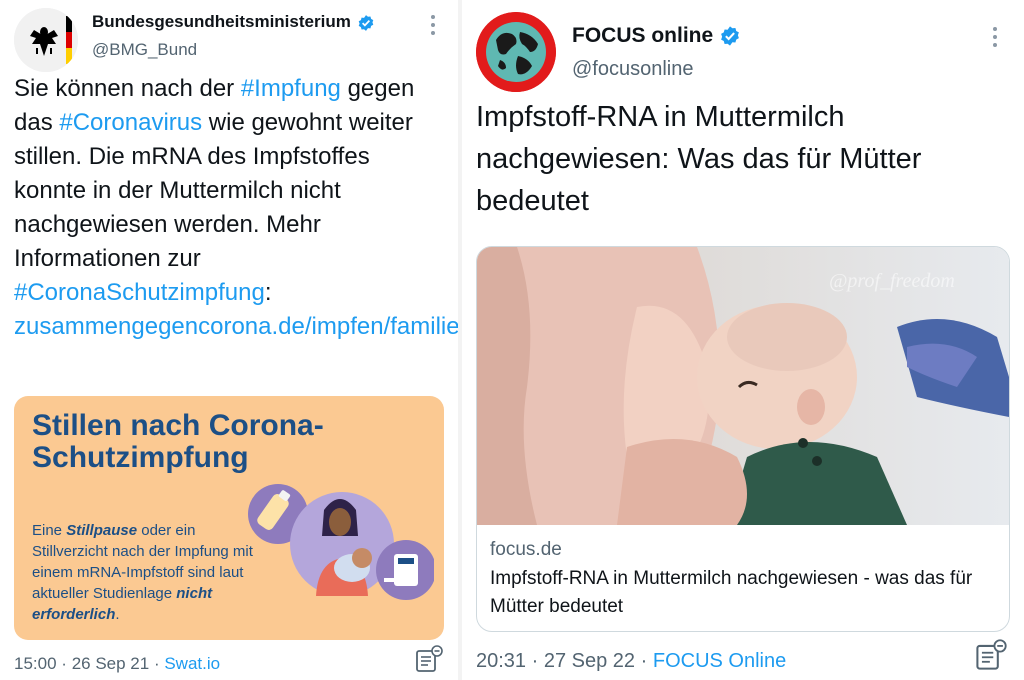  Describe the element at coordinates (192, 663) in the screenshot. I see `tweet-source-link: Swat.io` at that location.